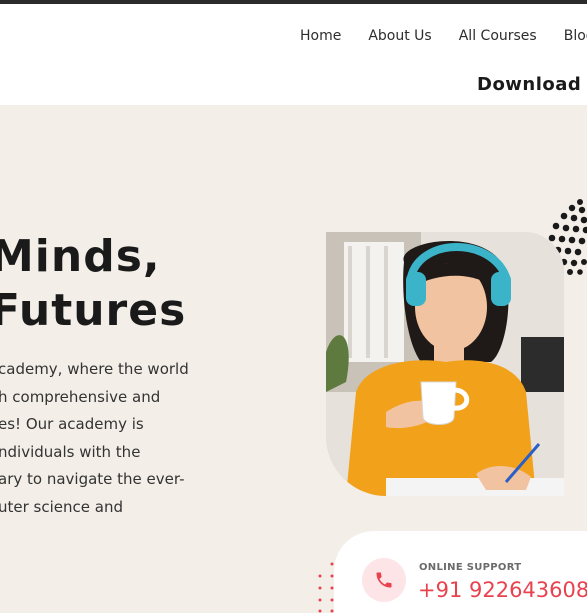 Image resolution: width=587 pixels, height=613 pixels. I want to click on phone-icon, so click(384, 580).